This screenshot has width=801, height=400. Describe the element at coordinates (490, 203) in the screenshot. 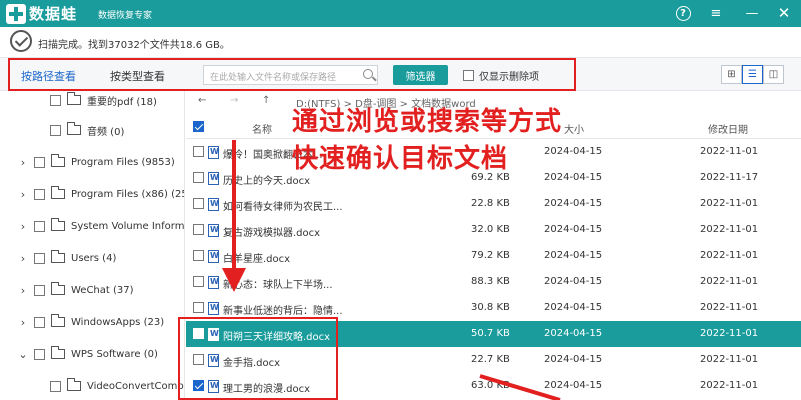

I see `file-size: 22.8 KB` at that location.